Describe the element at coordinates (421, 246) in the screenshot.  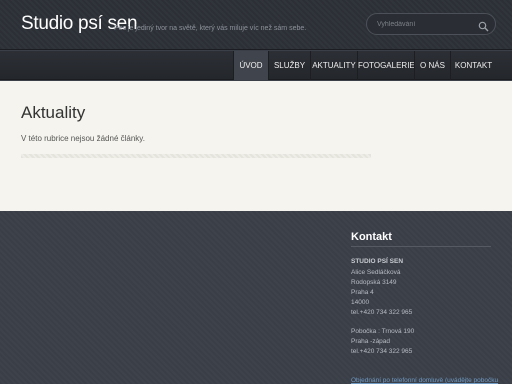
I see `contact-divider` at that location.